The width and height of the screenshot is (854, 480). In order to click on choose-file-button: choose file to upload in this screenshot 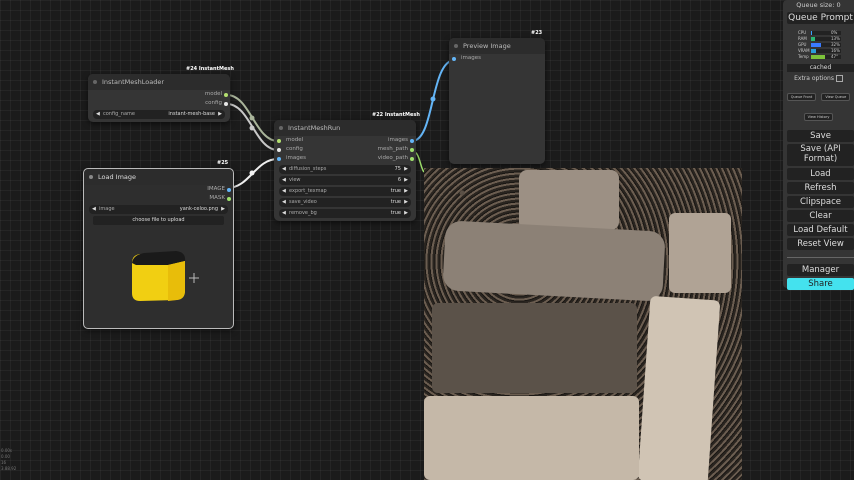, I will do `click(158, 220)`.